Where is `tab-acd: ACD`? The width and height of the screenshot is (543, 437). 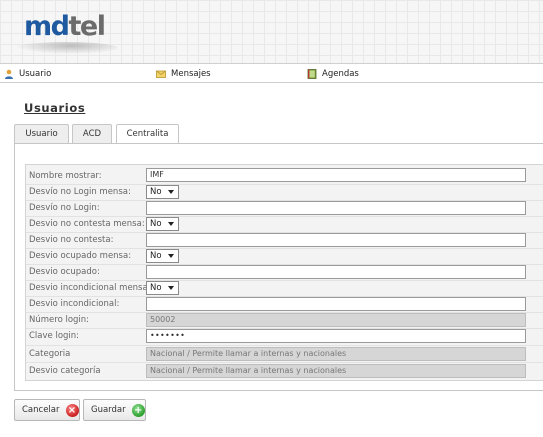
tab-acd: ACD is located at coordinates (92, 133).